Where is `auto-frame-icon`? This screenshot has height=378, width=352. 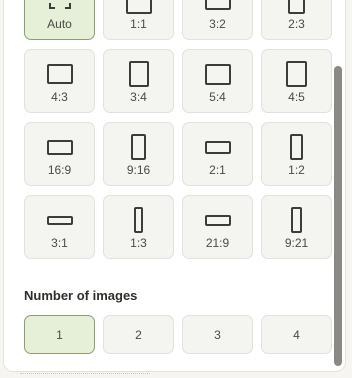 auto-frame-icon is located at coordinates (59, 4).